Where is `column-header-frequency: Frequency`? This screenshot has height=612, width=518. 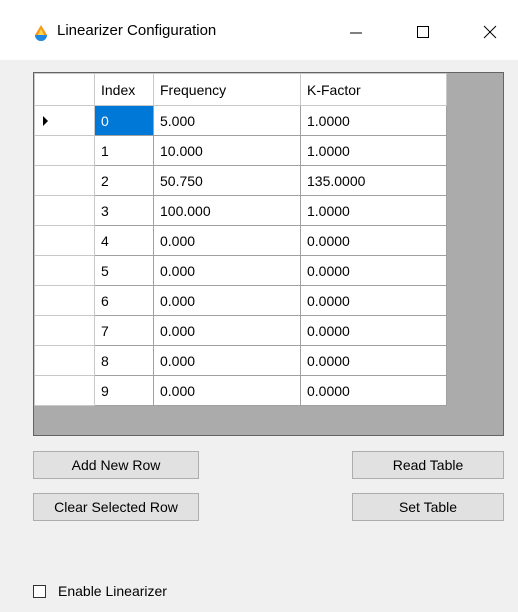 column-header-frequency: Frequency is located at coordinates (227, 89).